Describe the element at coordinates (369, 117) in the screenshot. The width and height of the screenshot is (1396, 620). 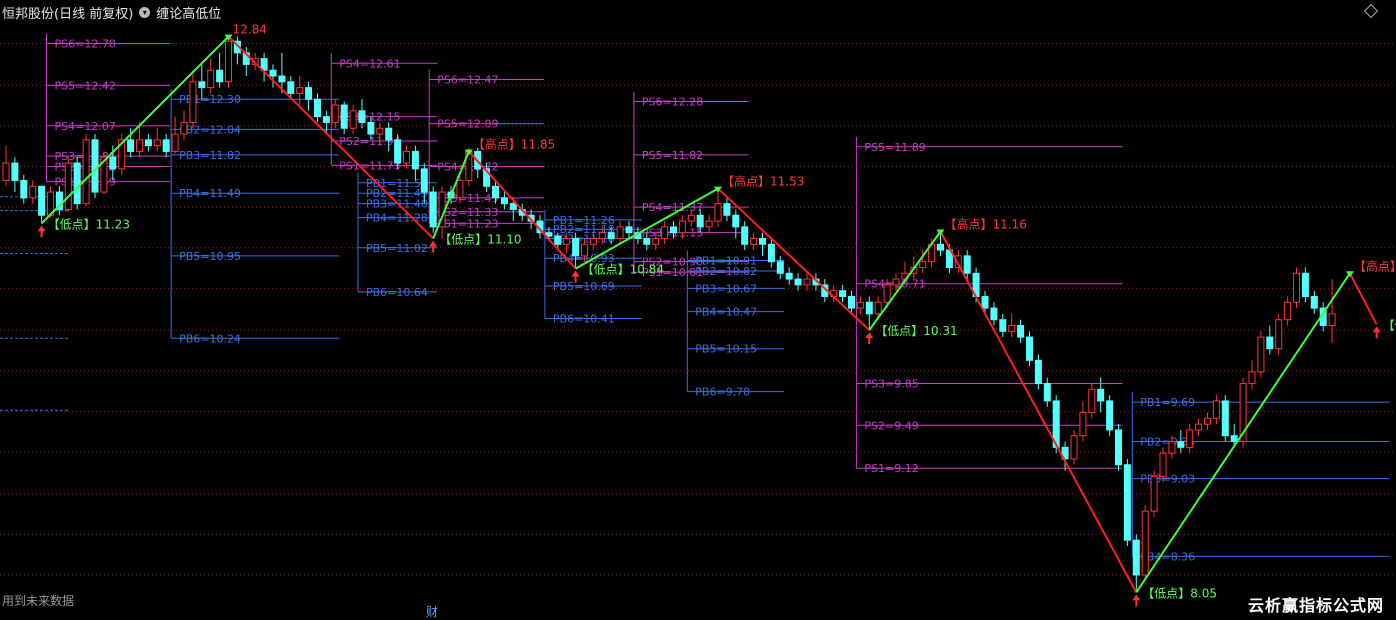
I see `ps-level-label: PS3=12.15` at that location.